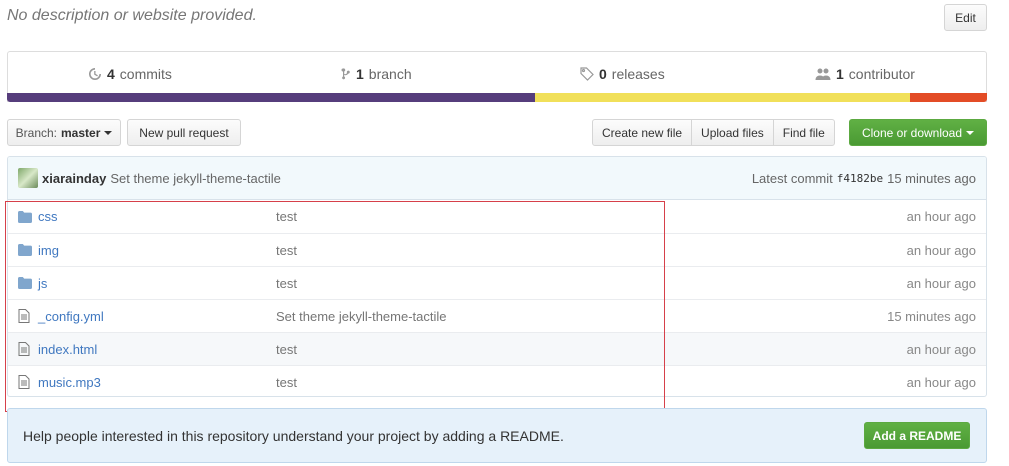 Image resolution: width=1009 pixels, height=466 pixels. I want to click on language-bar, so click(497, 97).